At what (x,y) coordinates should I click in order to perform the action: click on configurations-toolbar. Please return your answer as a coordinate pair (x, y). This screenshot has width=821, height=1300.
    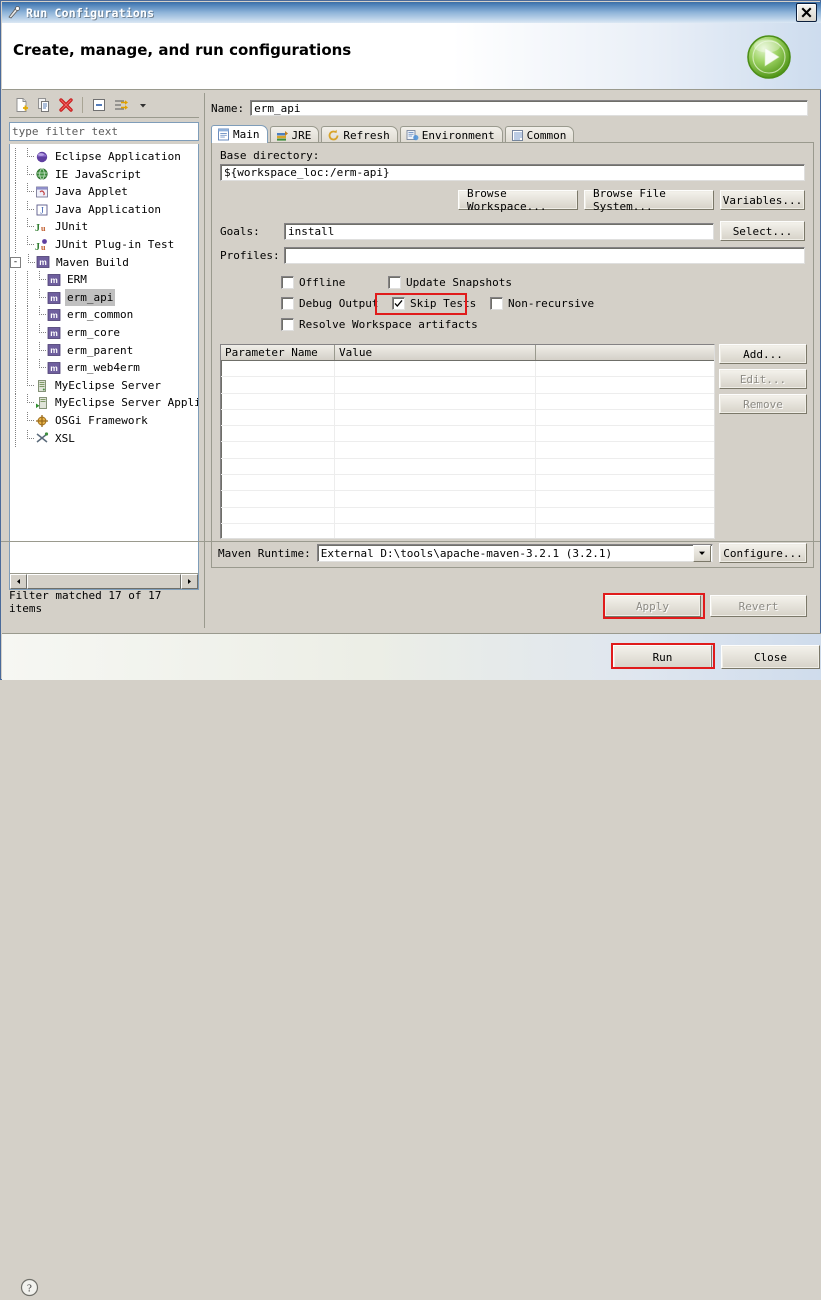
    Looking at the image, I should click on (104, 105).